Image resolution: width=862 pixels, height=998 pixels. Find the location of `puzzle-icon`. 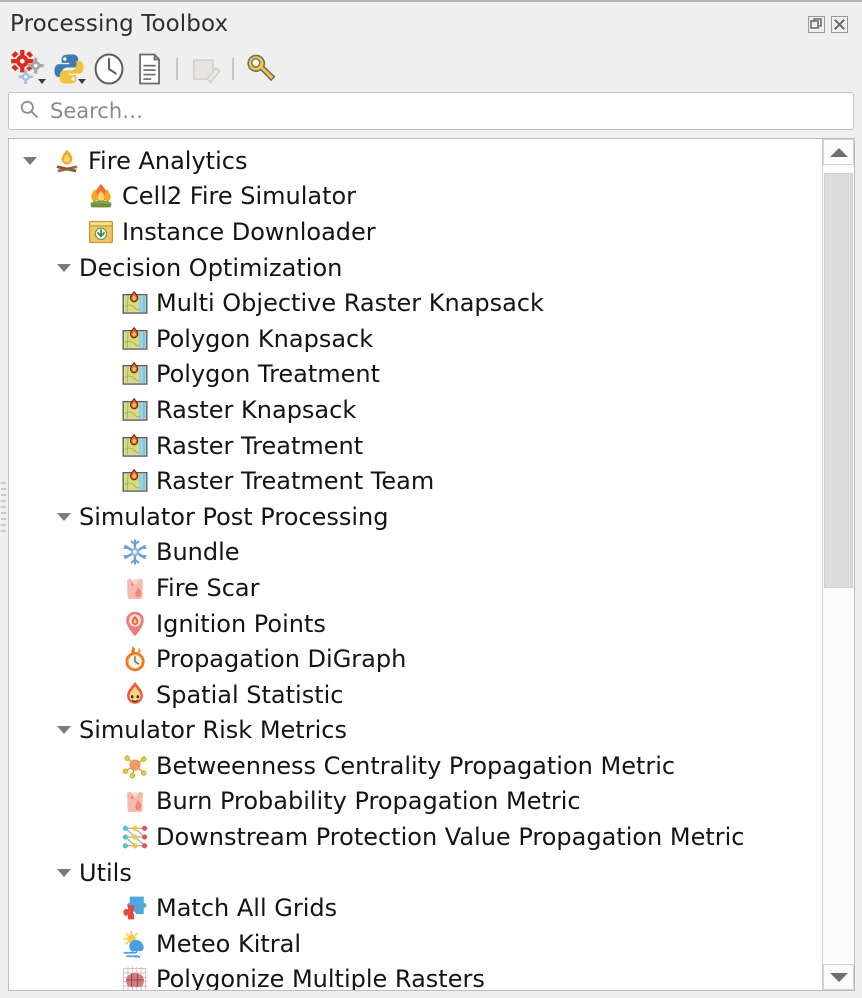

puzzle-icon is located at coordinates (135, 908).